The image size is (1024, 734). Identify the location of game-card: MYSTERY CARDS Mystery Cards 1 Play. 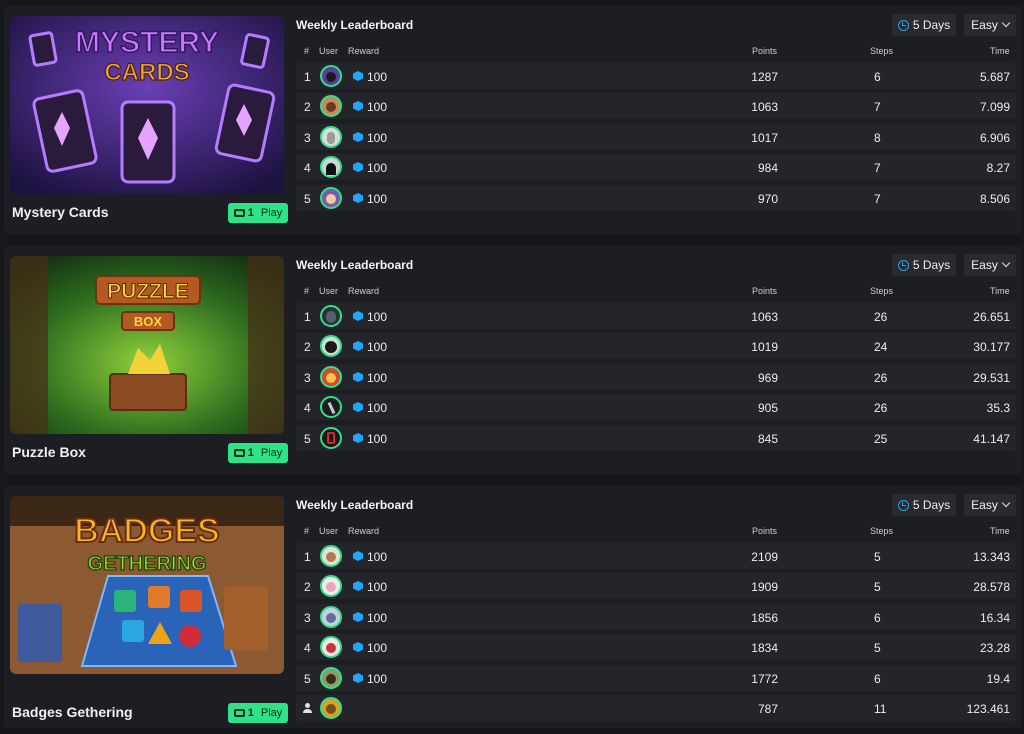
(149, 119).